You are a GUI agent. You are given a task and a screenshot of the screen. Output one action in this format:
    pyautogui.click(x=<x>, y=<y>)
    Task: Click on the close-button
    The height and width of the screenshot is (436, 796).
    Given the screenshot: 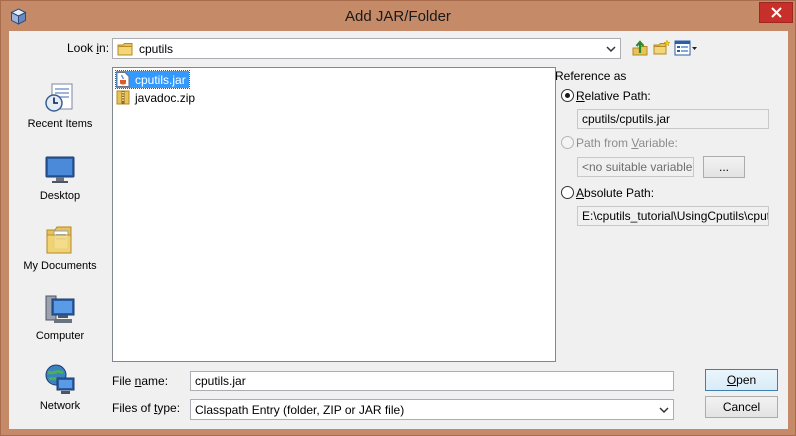 What is the action you would take?
    pyautogui.click(x=776, y=12)
    